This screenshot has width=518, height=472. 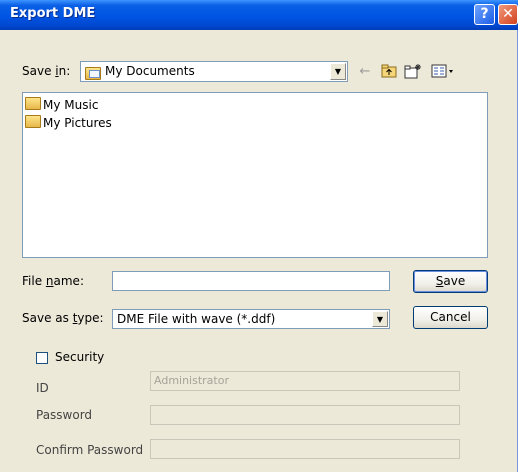 I want to click on save-as-type-label: Save as type:, so click(x=63, y=318).